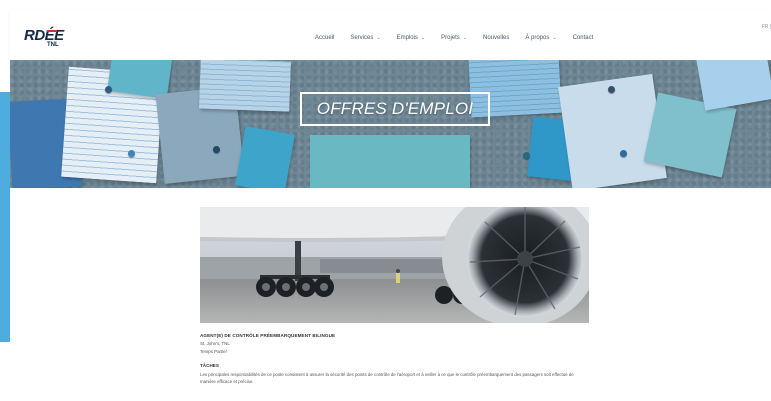  Describe the element at coordinates (450, 38) in the screenshot. I see `nav-item-label: Projets` at that location.